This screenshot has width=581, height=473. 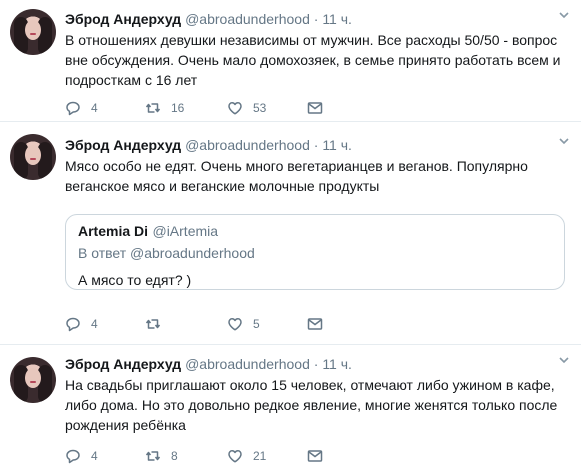 I want to click on tweet-text-line: подросткам с 16 лет, so click(x=131, y=80).